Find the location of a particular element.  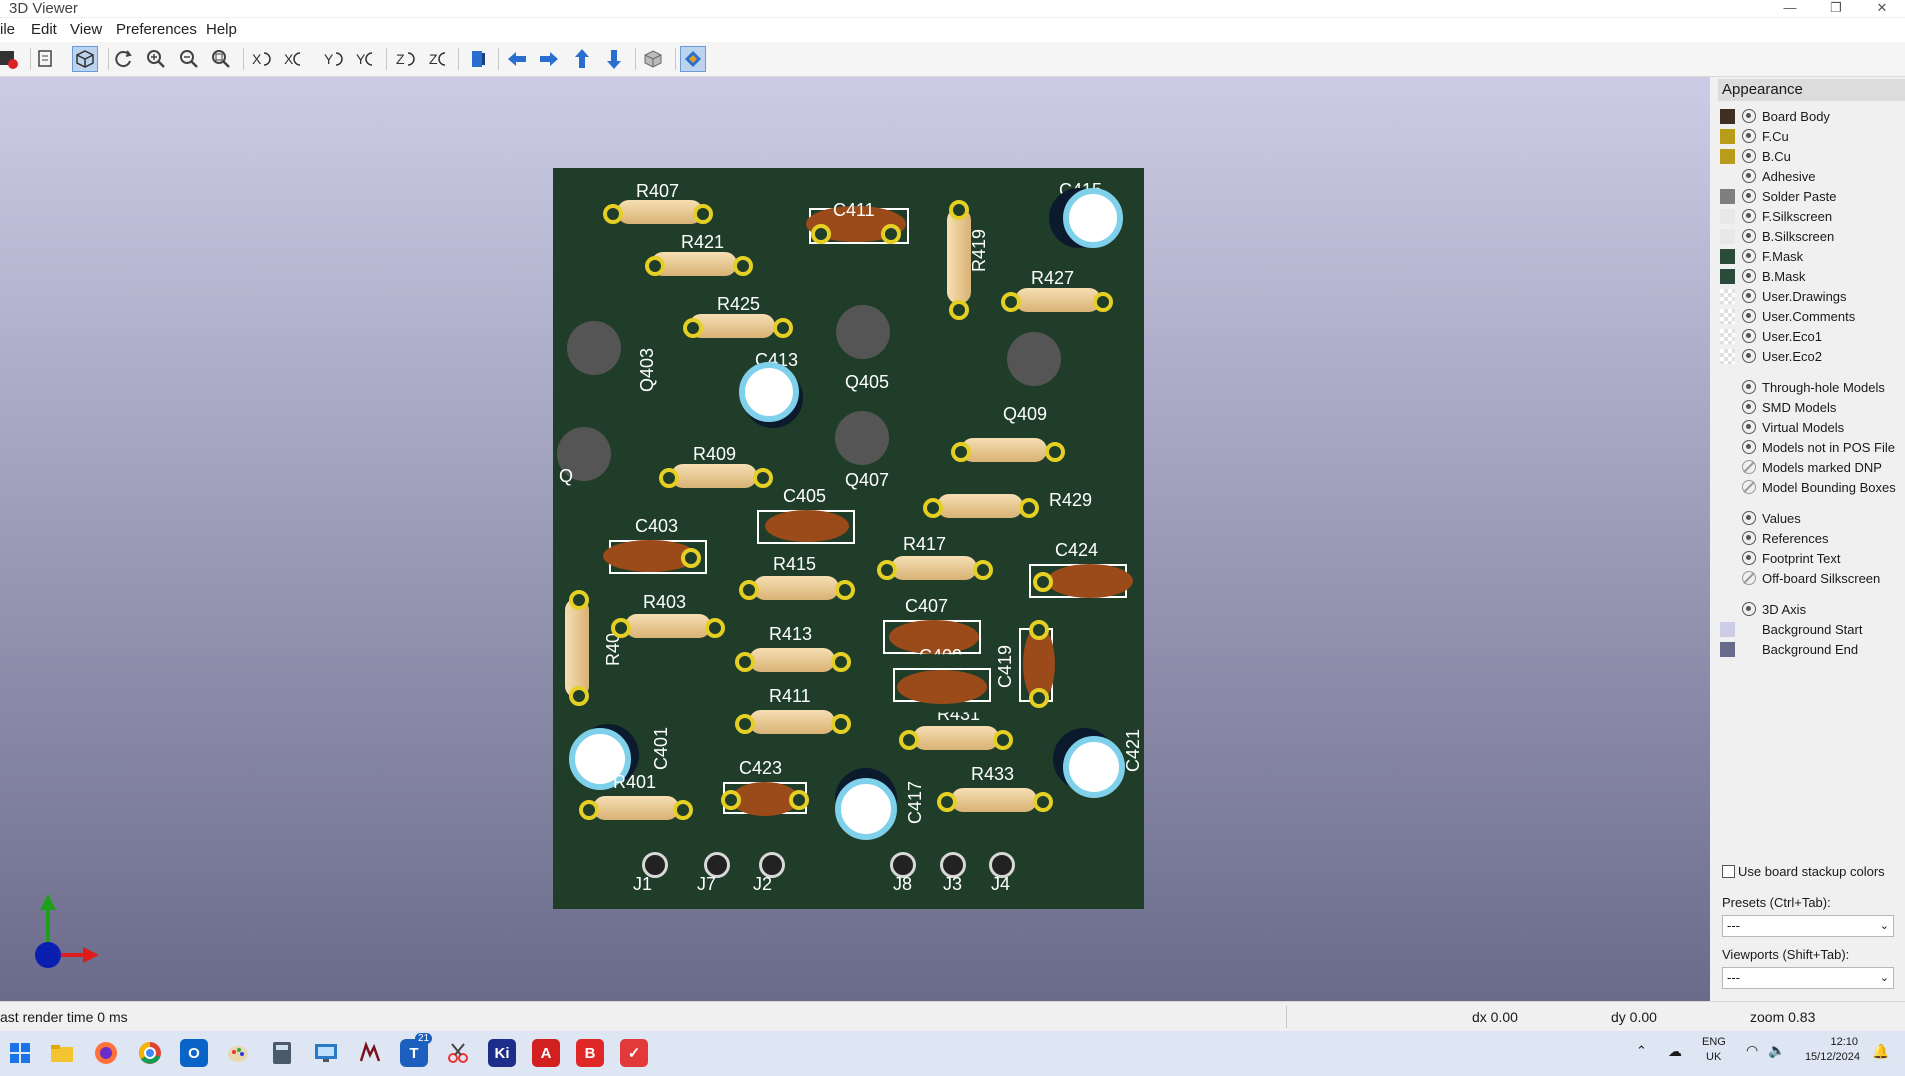

paint-icon is located at coordinates (238, 1053).